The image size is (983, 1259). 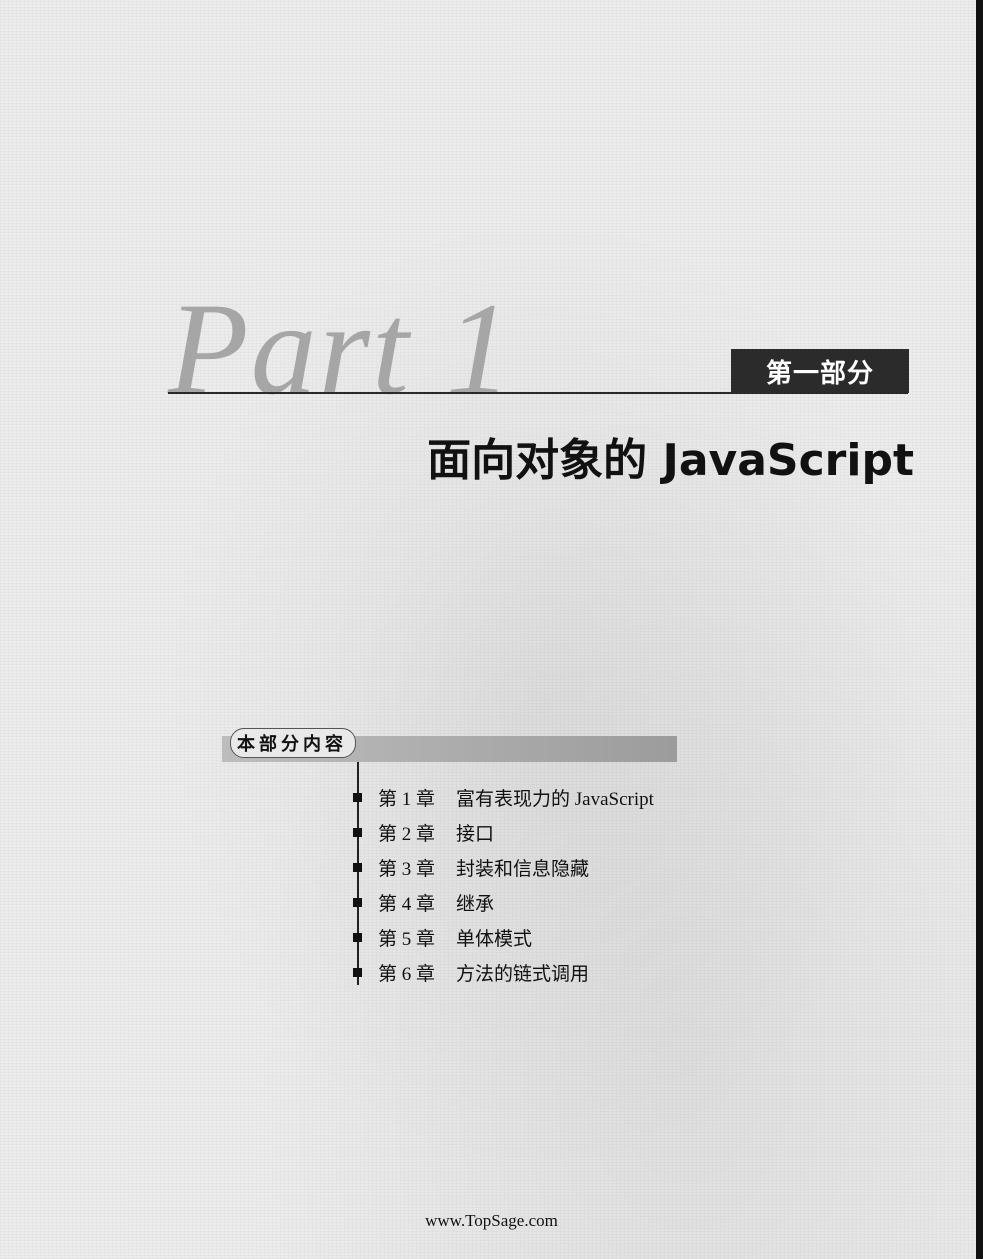 I want to click on list-item: 第 6 章 方法的链式调用, so click(x=503, y=972).